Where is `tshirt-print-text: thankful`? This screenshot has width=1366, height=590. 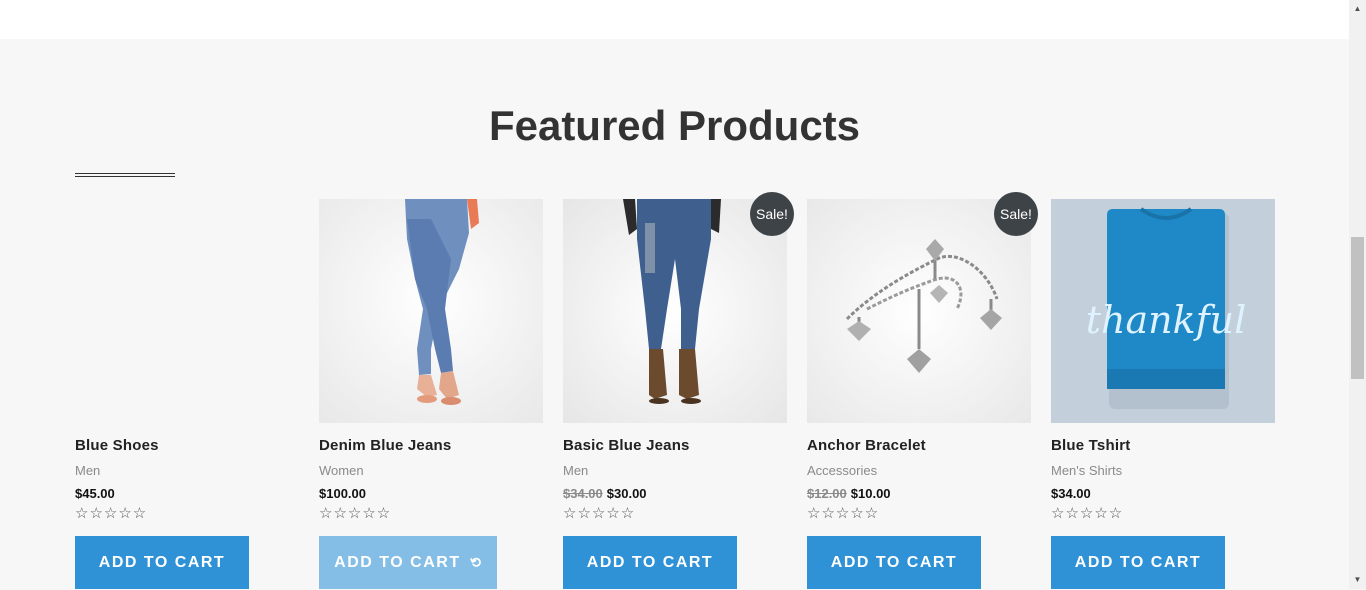
tshirt-print-text: thankful is located at coordinates (1166, 320).